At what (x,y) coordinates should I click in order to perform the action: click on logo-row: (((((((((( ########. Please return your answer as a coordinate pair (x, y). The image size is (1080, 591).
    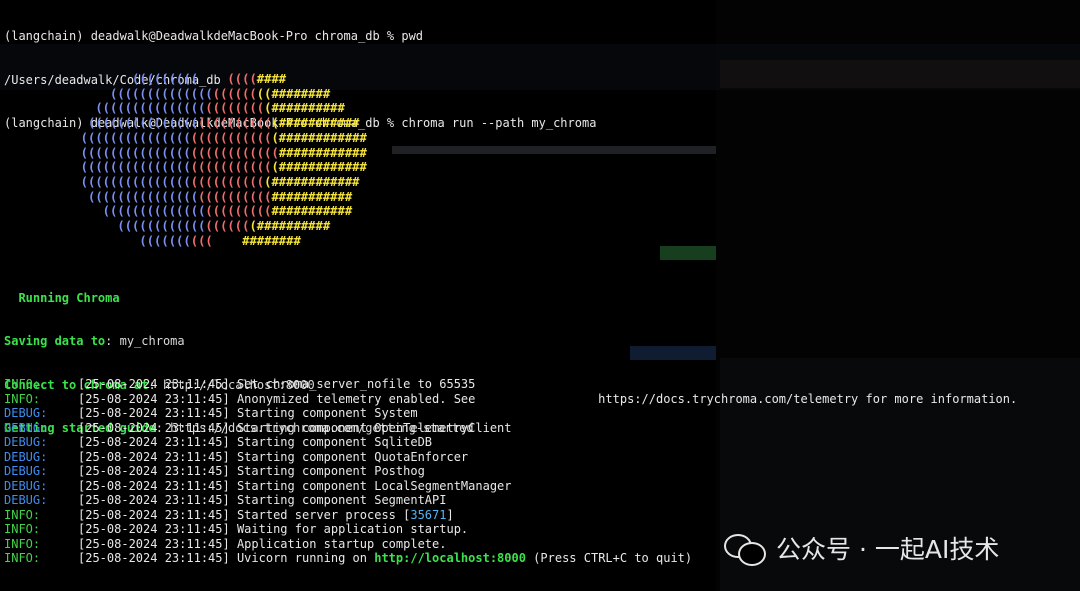
    Looking at the image, I should click on (216, 241).